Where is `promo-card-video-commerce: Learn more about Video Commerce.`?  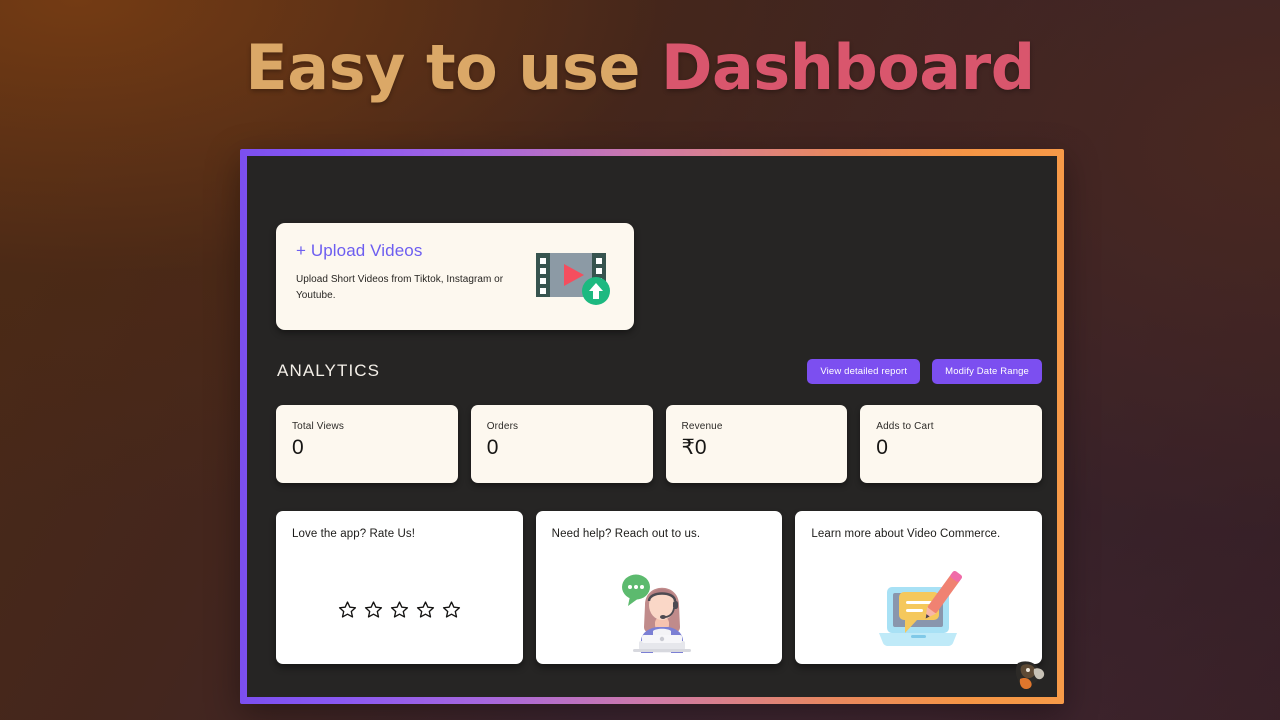 promo-card-video-commerce: Learn more about Video Commerce. is located at coordinates (919, 587).